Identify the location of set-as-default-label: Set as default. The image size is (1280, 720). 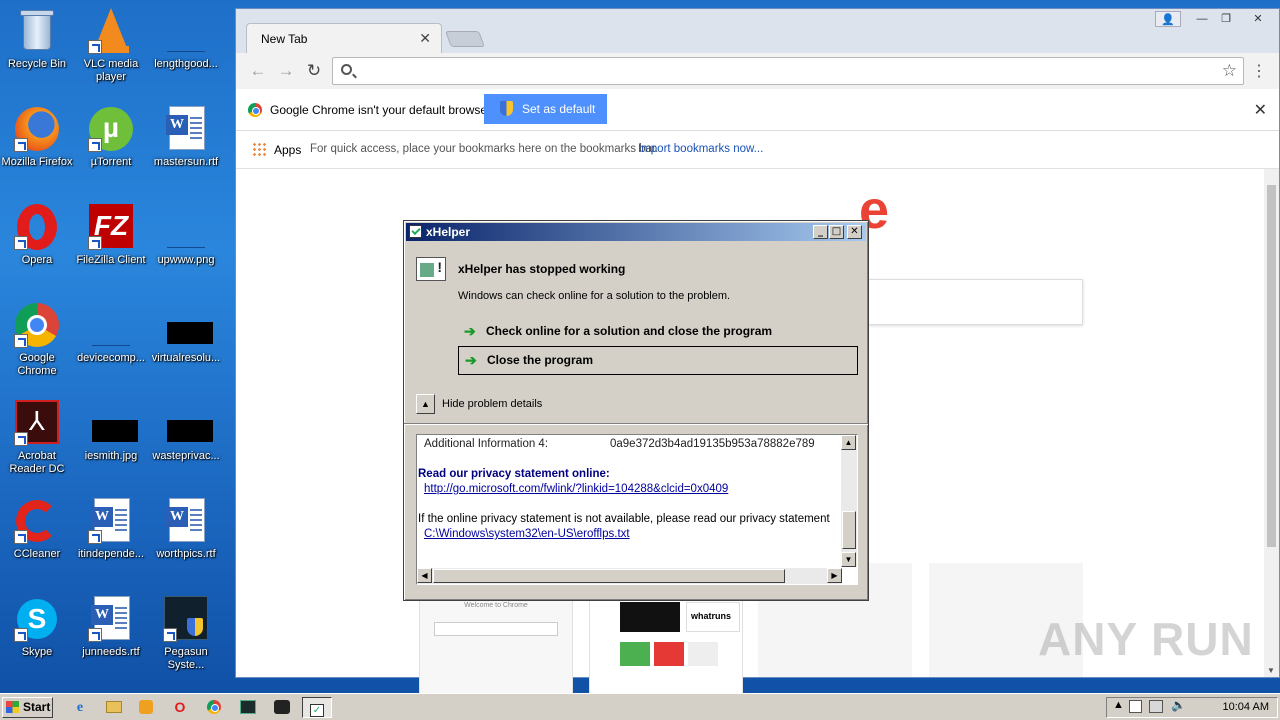
(559, 109).